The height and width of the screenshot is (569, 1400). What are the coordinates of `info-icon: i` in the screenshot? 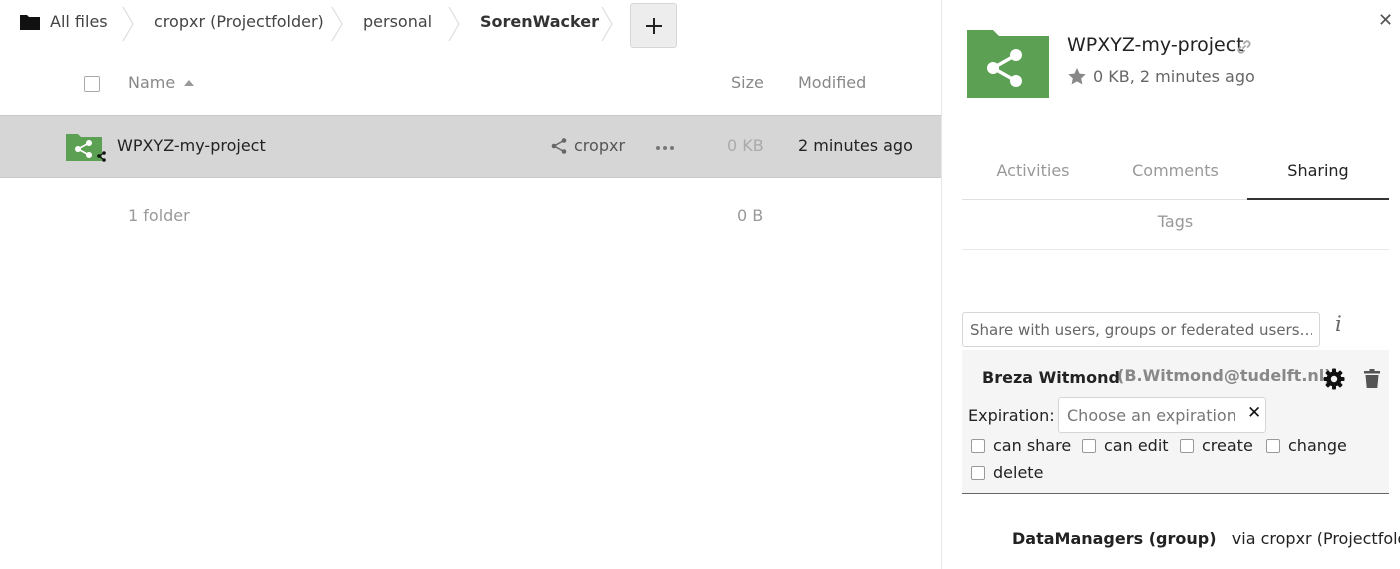 It's located at (1338, 324).